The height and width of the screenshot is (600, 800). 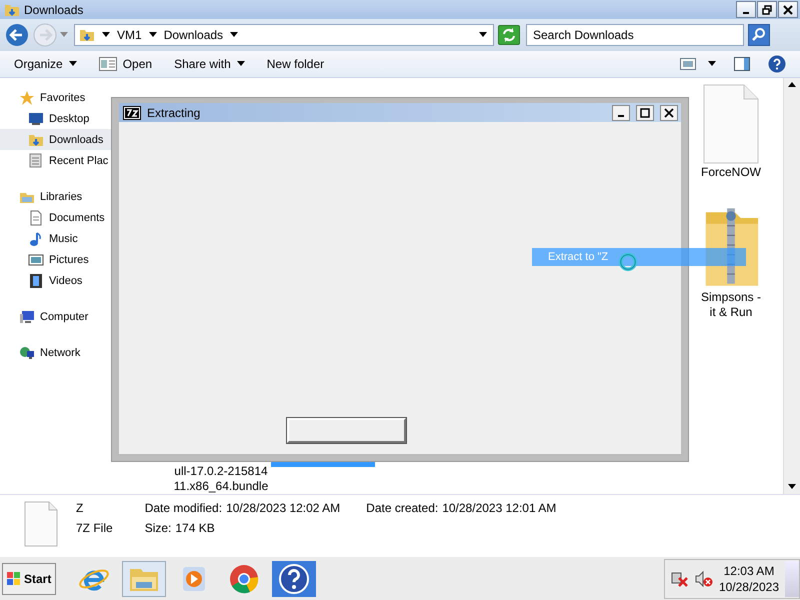 I want to click on restore-icon, so click(x=767, y=9).